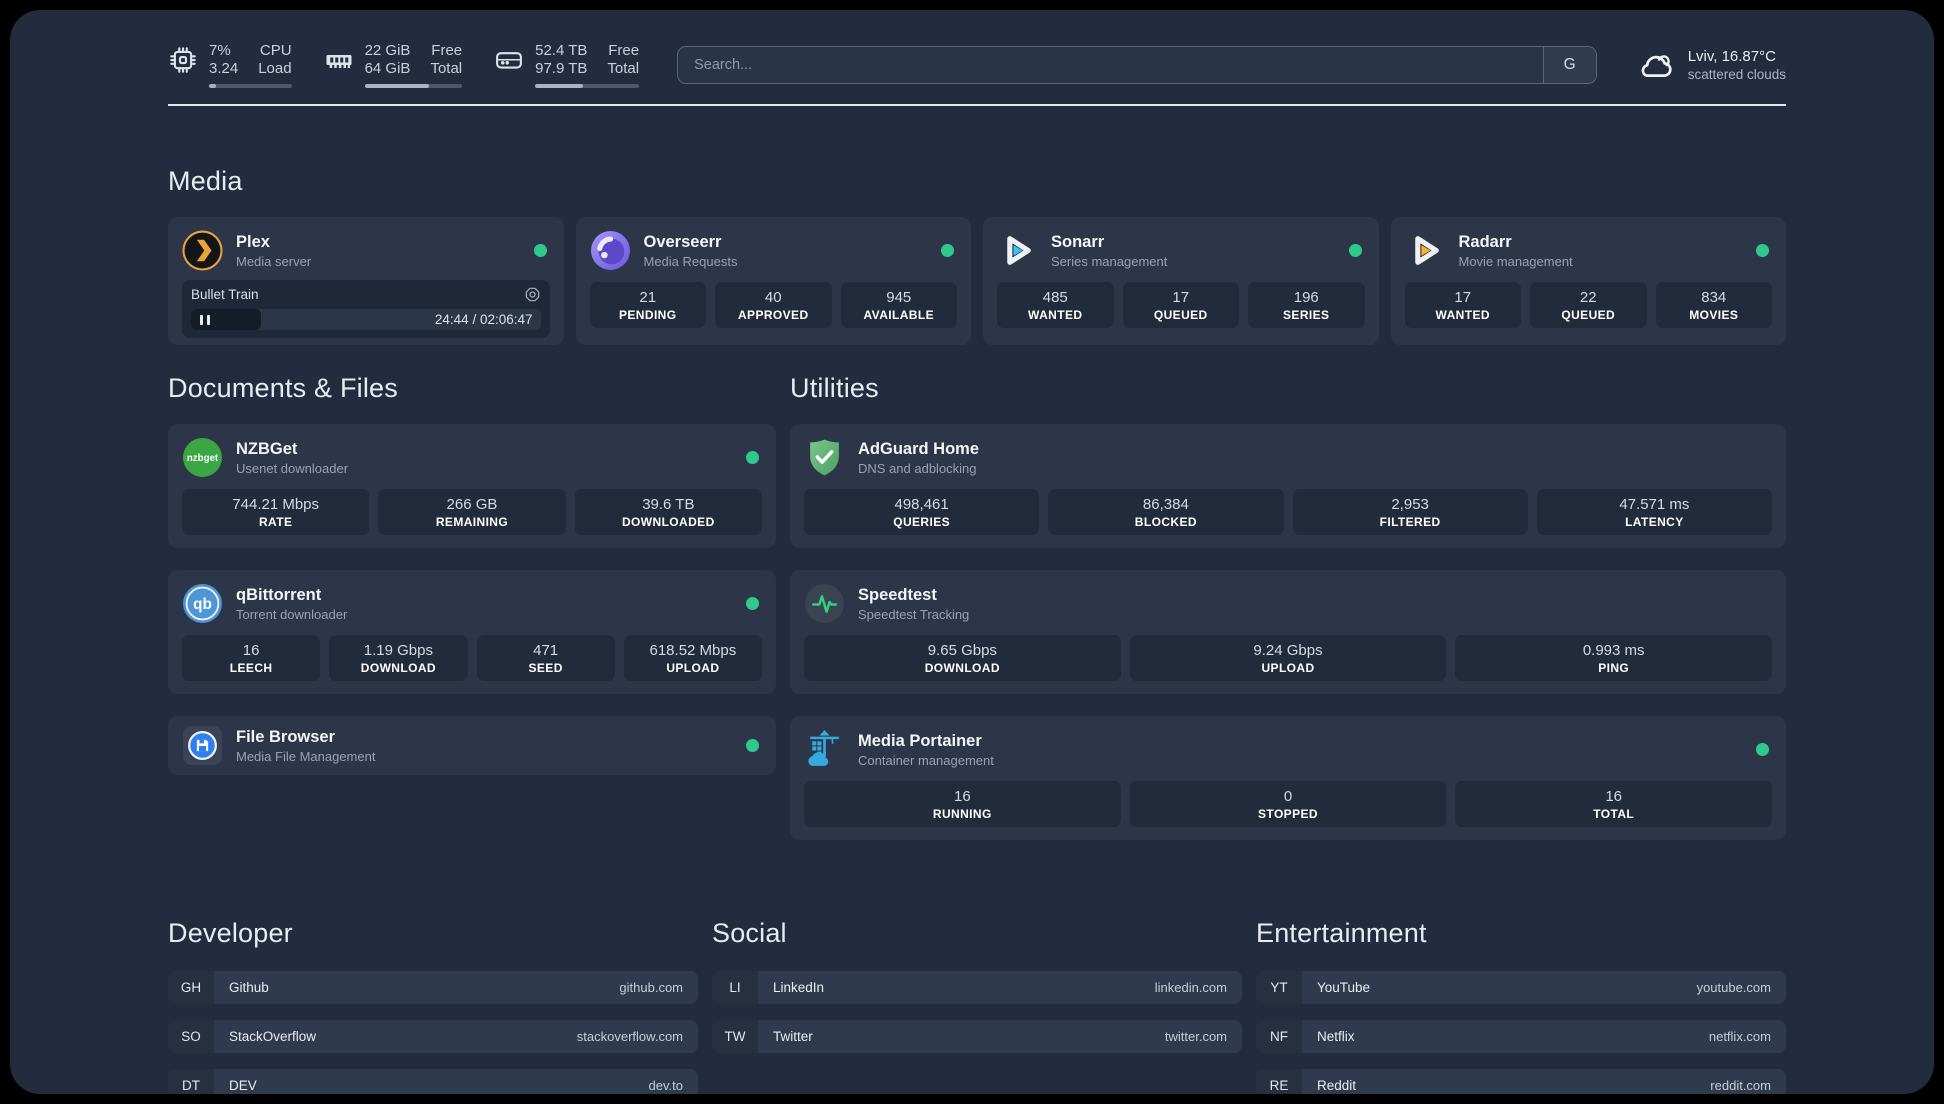  What do you see at coordinates (472, 745) in the screenshot?
I see `filebrowser-card: File Browser Media File Management` at bounding box center [472, 745].